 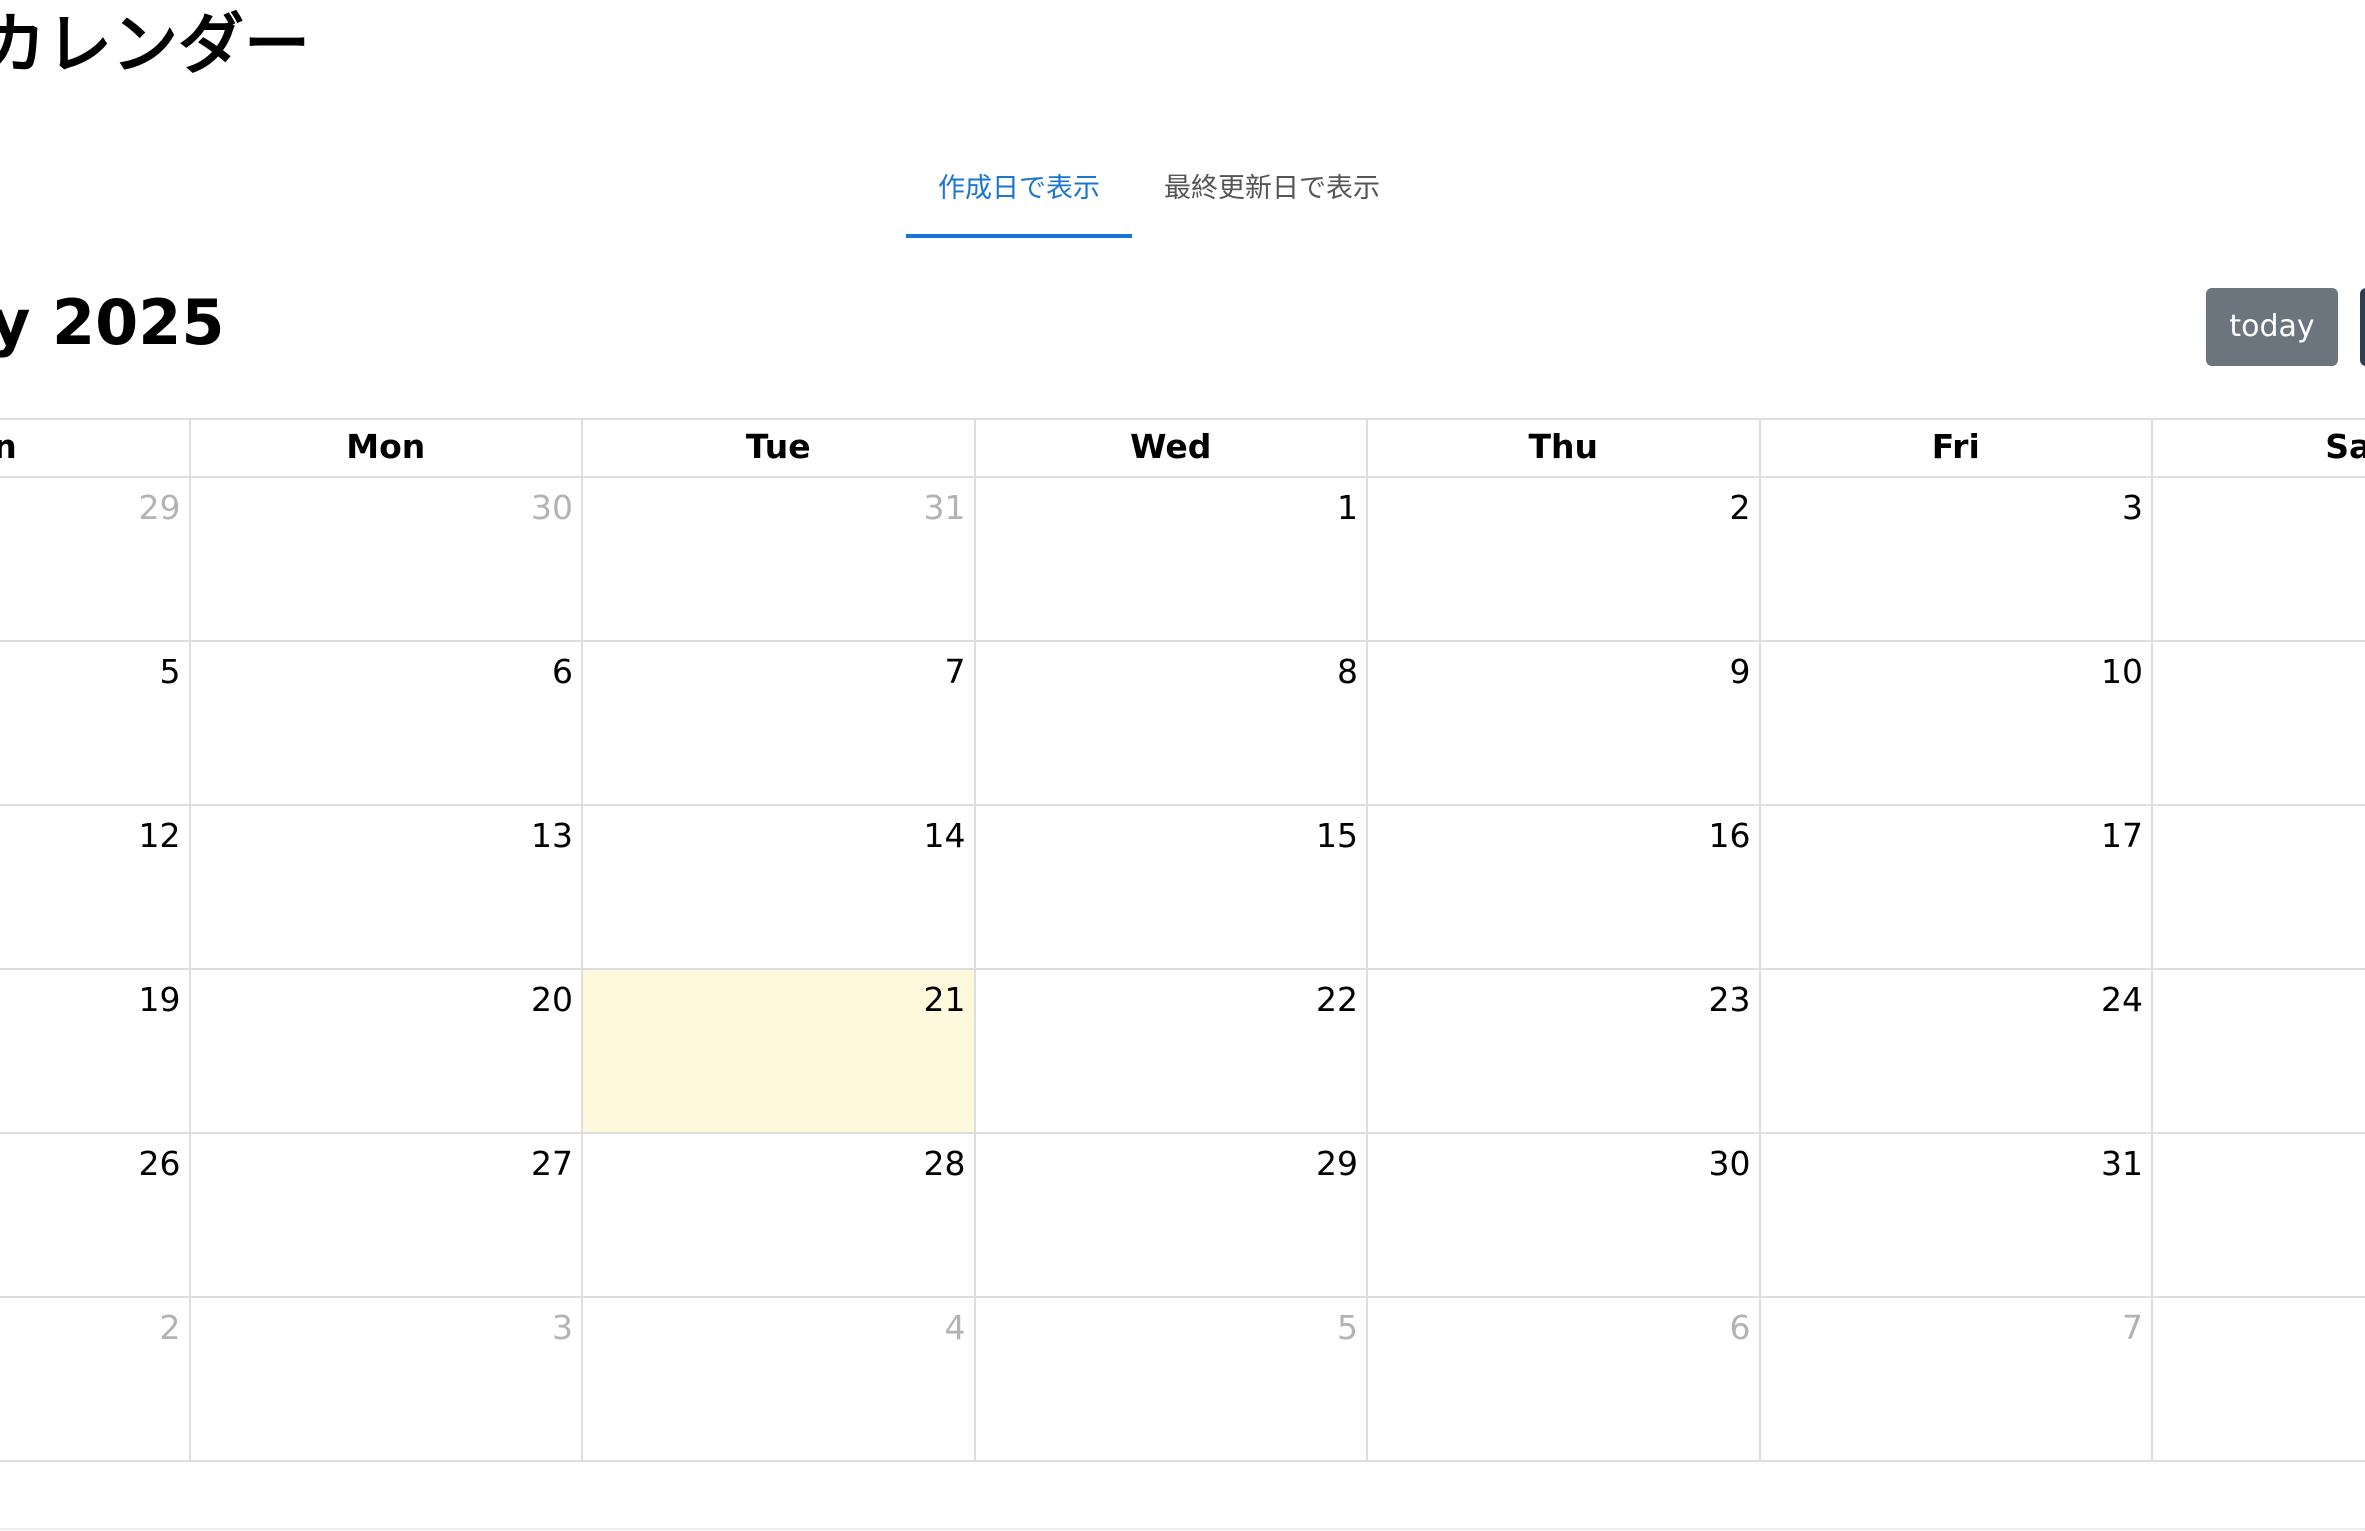 What do you see at coordinates (1730, 1000) in the screenshot?
I see `day-number: 23` at bounding box center [1730, 1000].